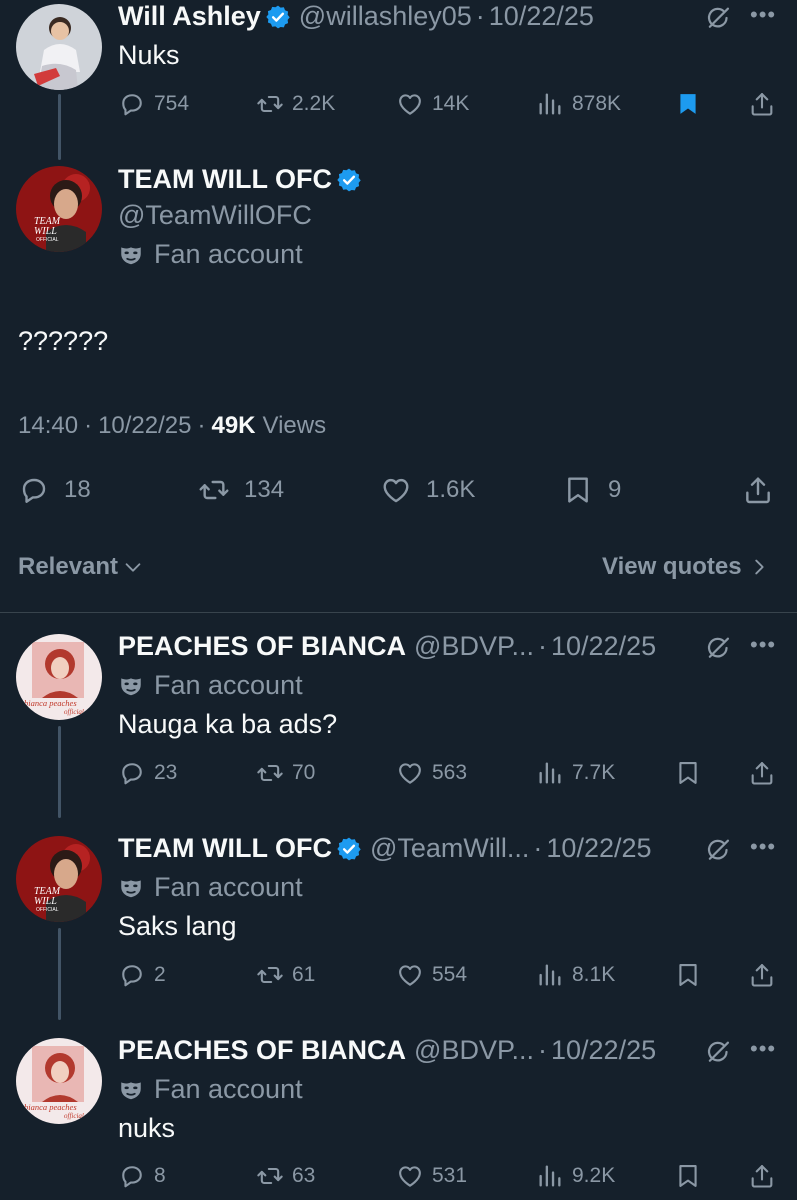 Image resolution: width=797 pixels, height=1200 pixels. I want to click on repost-button: 63, so click(285, 1176).